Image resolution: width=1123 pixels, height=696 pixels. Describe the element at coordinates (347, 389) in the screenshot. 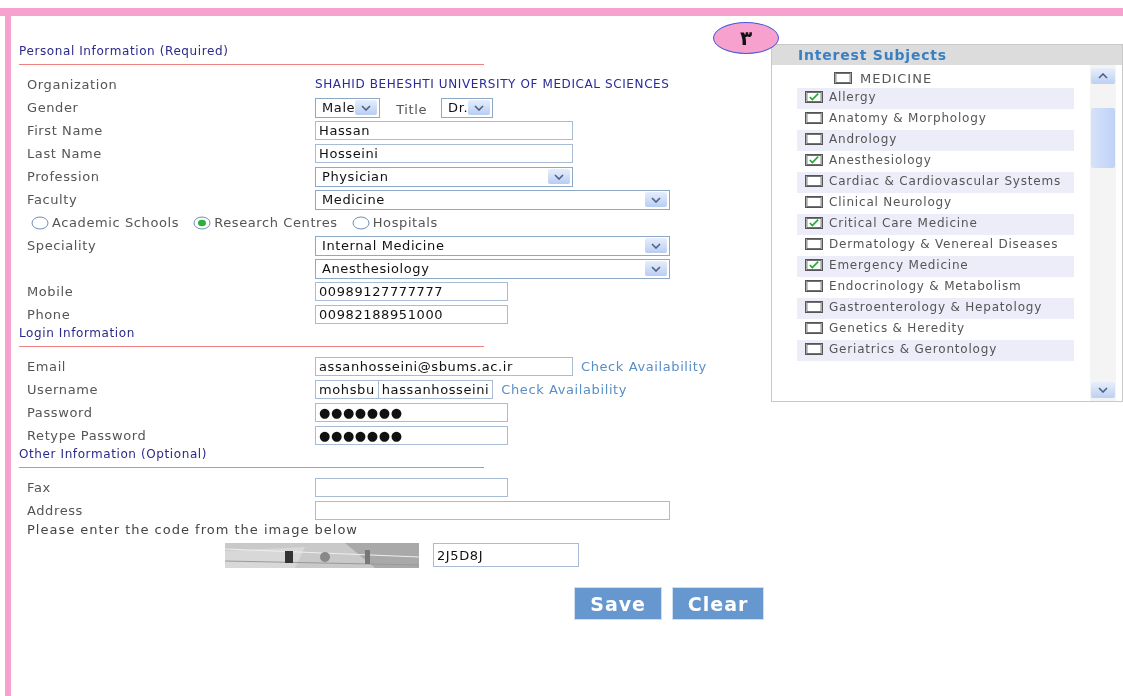

I see `text-field: mohsbu` at that location.